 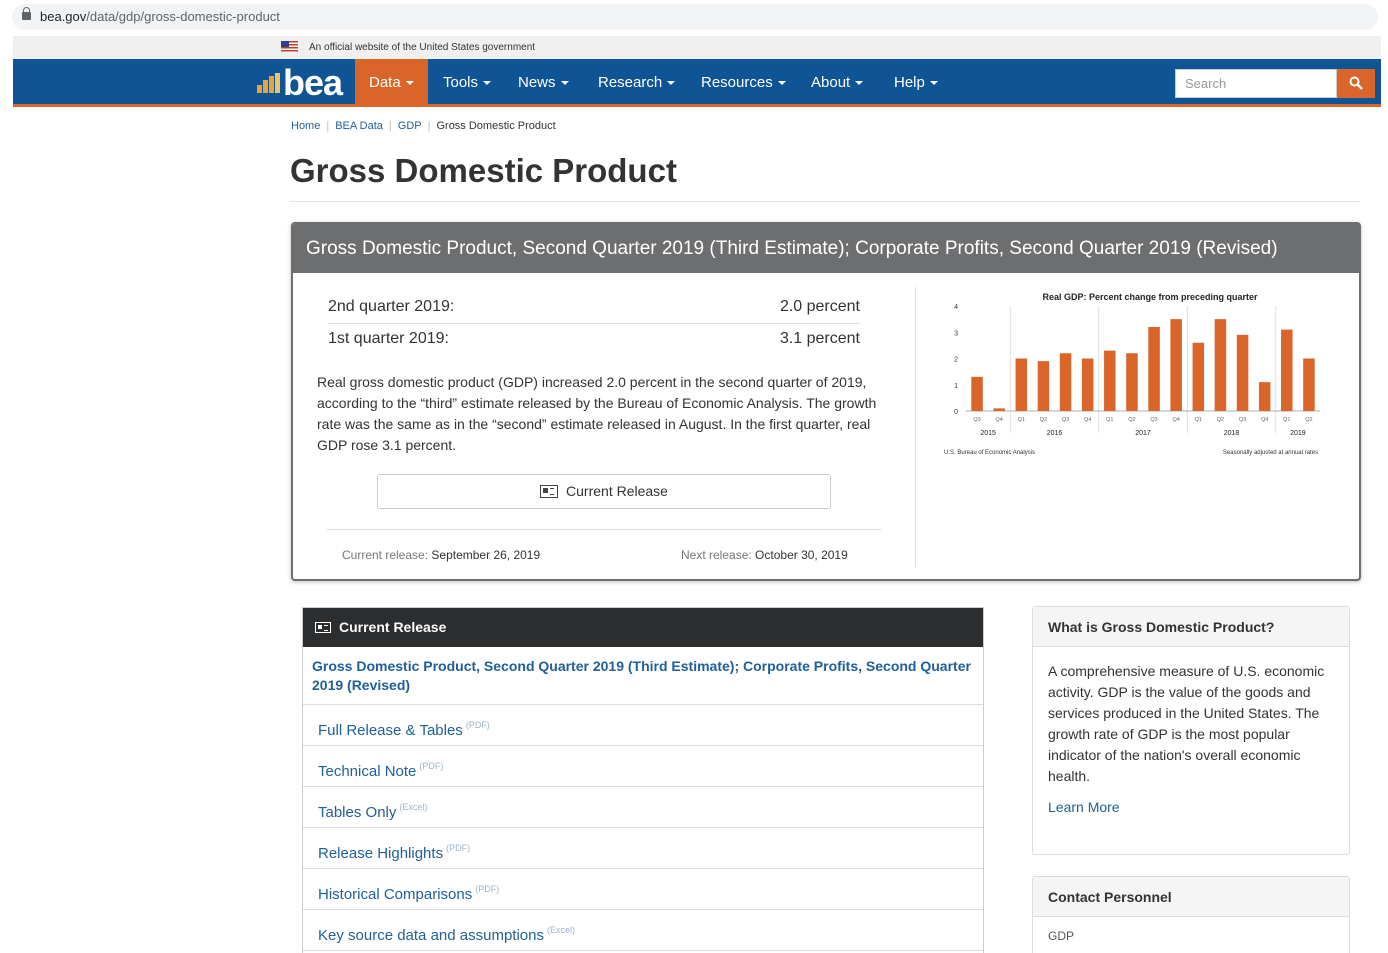 I want to click on bea-logo-text: bea, so click(x=313, y=82).